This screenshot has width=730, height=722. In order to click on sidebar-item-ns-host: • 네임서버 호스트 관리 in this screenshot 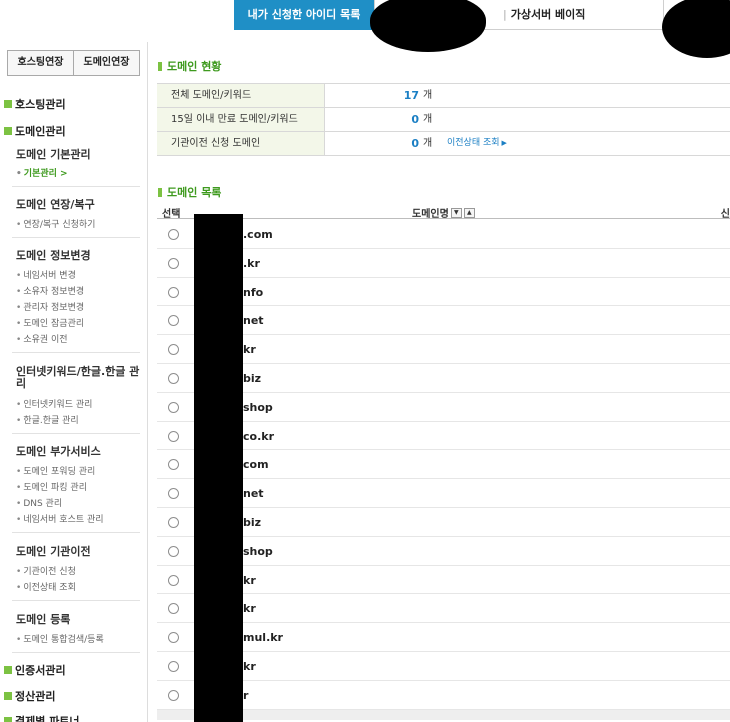, I will do `click(60, 518)`.